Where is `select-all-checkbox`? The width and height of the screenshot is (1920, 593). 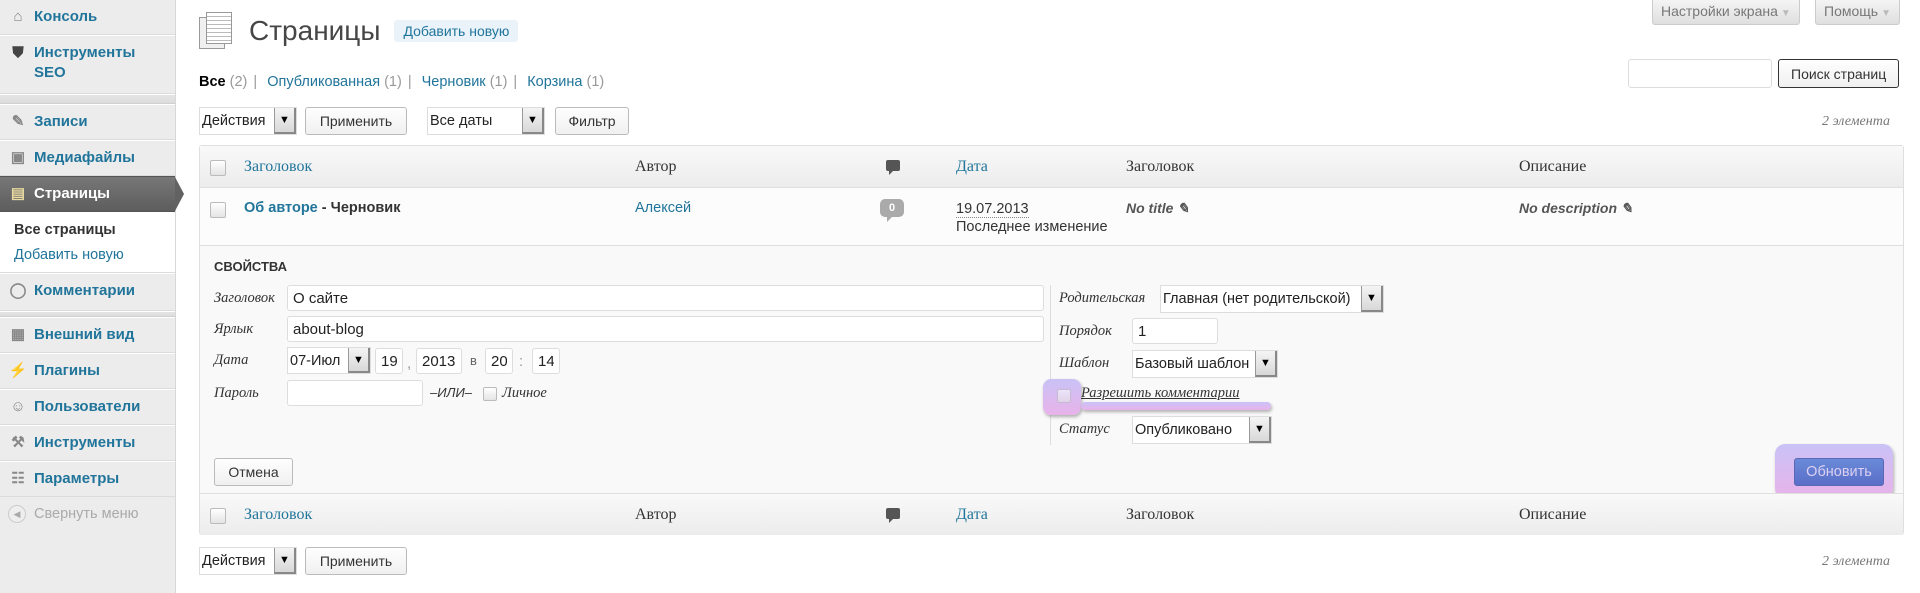 select-all-checkbox is located at coordinates (218, 168).